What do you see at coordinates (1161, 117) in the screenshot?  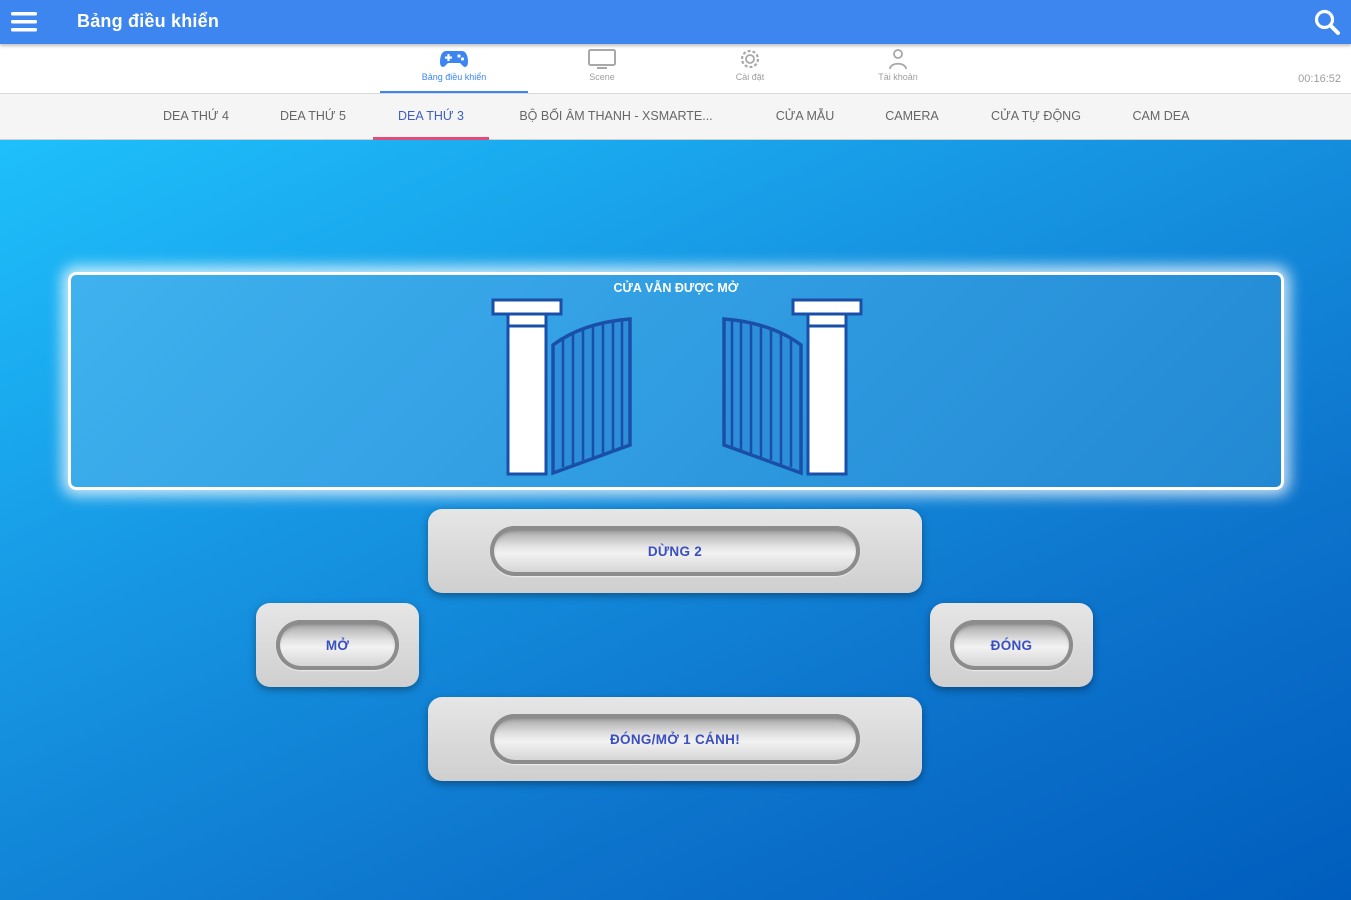 I see `tab-cam-dea: CAM DEA` at bounding box center [1161, 117].